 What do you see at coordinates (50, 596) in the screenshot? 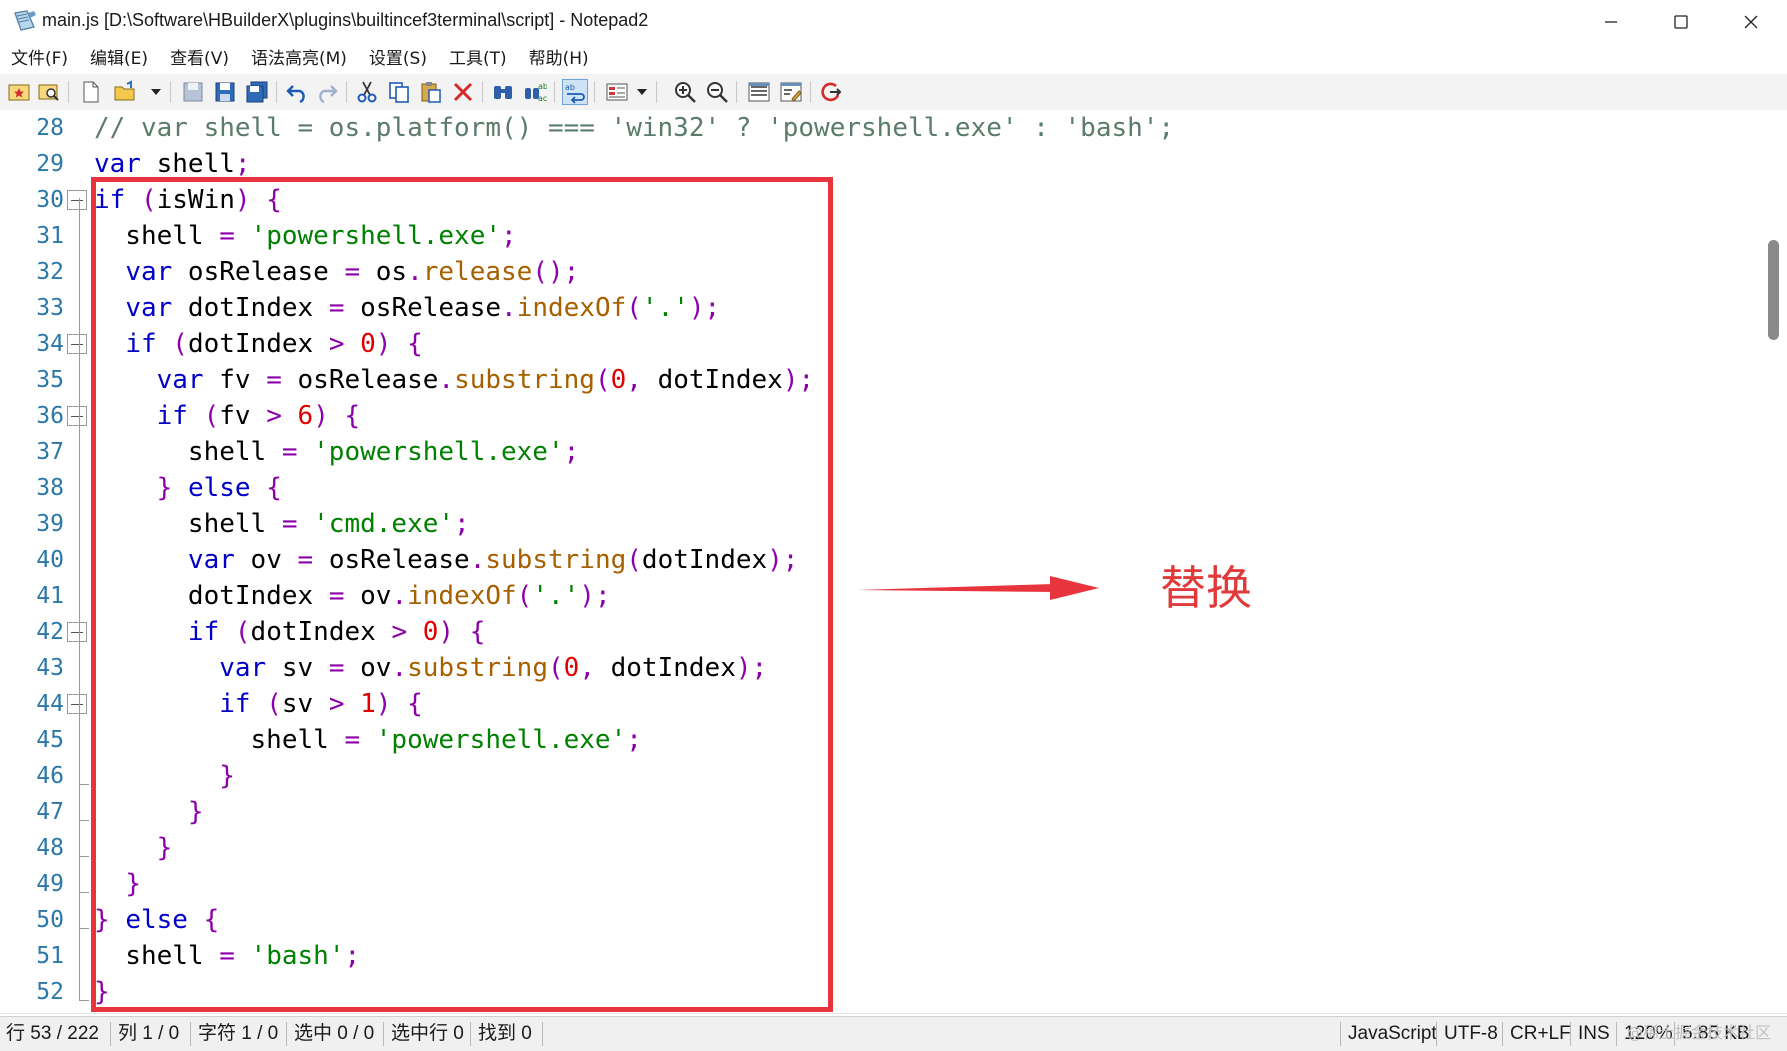
I see `line-number: 41` at bounding box center [50, 596].